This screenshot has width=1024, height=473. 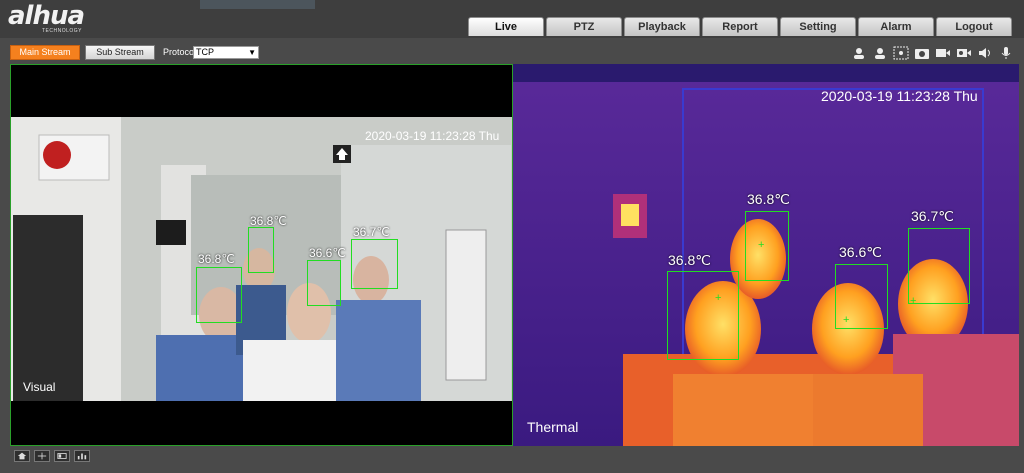 What do you see at coordinates (42, 456) in the screenshot?
I see `screen-split-icon` at bounding box center [42, 456].